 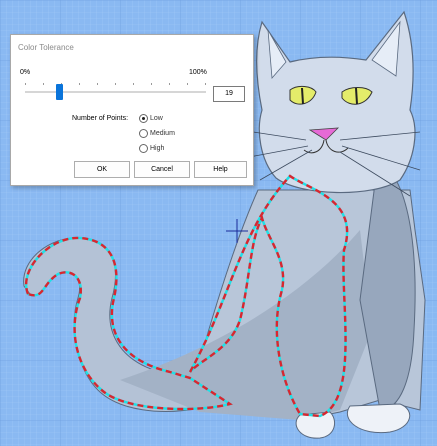 I want to click on slider-max-label: 100%, so click(x=198, y=72).